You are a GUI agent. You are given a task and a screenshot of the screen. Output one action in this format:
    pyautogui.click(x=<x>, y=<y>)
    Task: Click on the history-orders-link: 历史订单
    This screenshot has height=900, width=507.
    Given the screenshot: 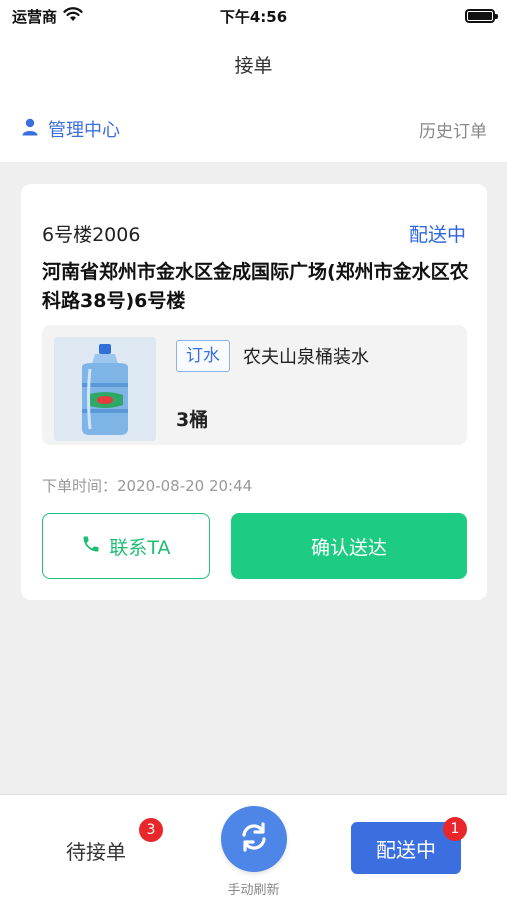 What is the action you would take?
    pyautogui.click(x=453, y=129)
    